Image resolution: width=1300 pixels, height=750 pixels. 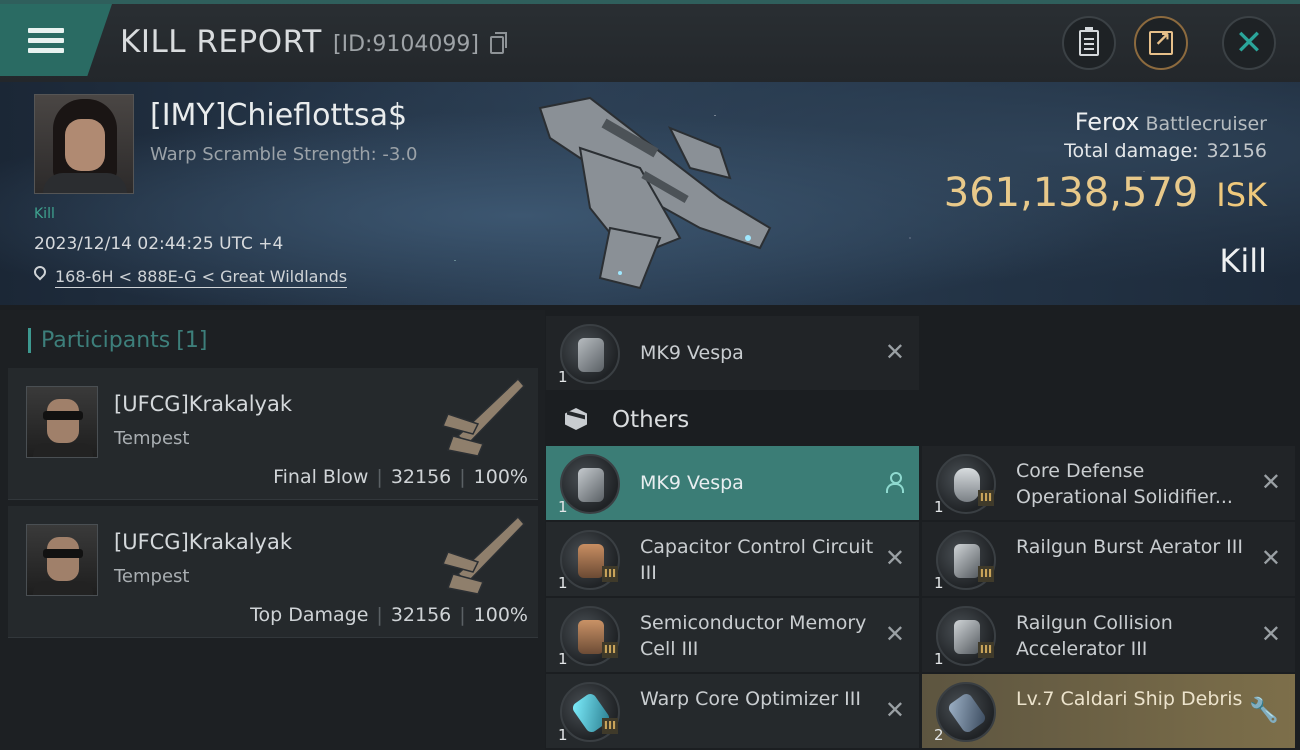 What do you see at coordinates (159, 244) in the screenshot?
I see `kill-datetime: 2023/12/14 02:44:25 UTC +4` at bounding box center [159, 244].